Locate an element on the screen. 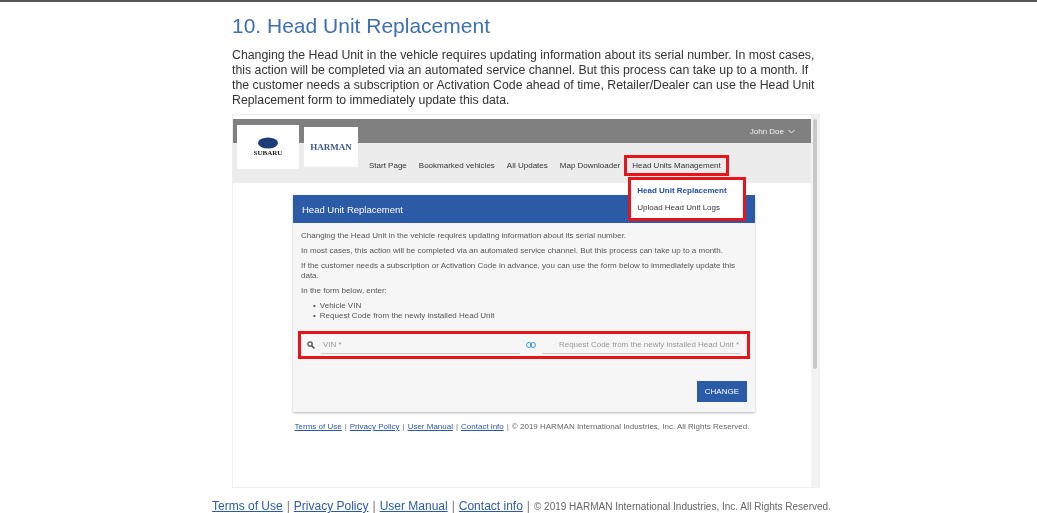  intro-paragraph: Changing the Head Unit in the vehicle requires updating information about its serial number. In most cases, this action will be completed via an automated service channel. But this process can take up to a month. If the customer needs a subscription or Activation Code ahead of time, Retailer/Dealer can use the Head Unit Replacement form to immediately update this data. is located at coordinates (524, 78).